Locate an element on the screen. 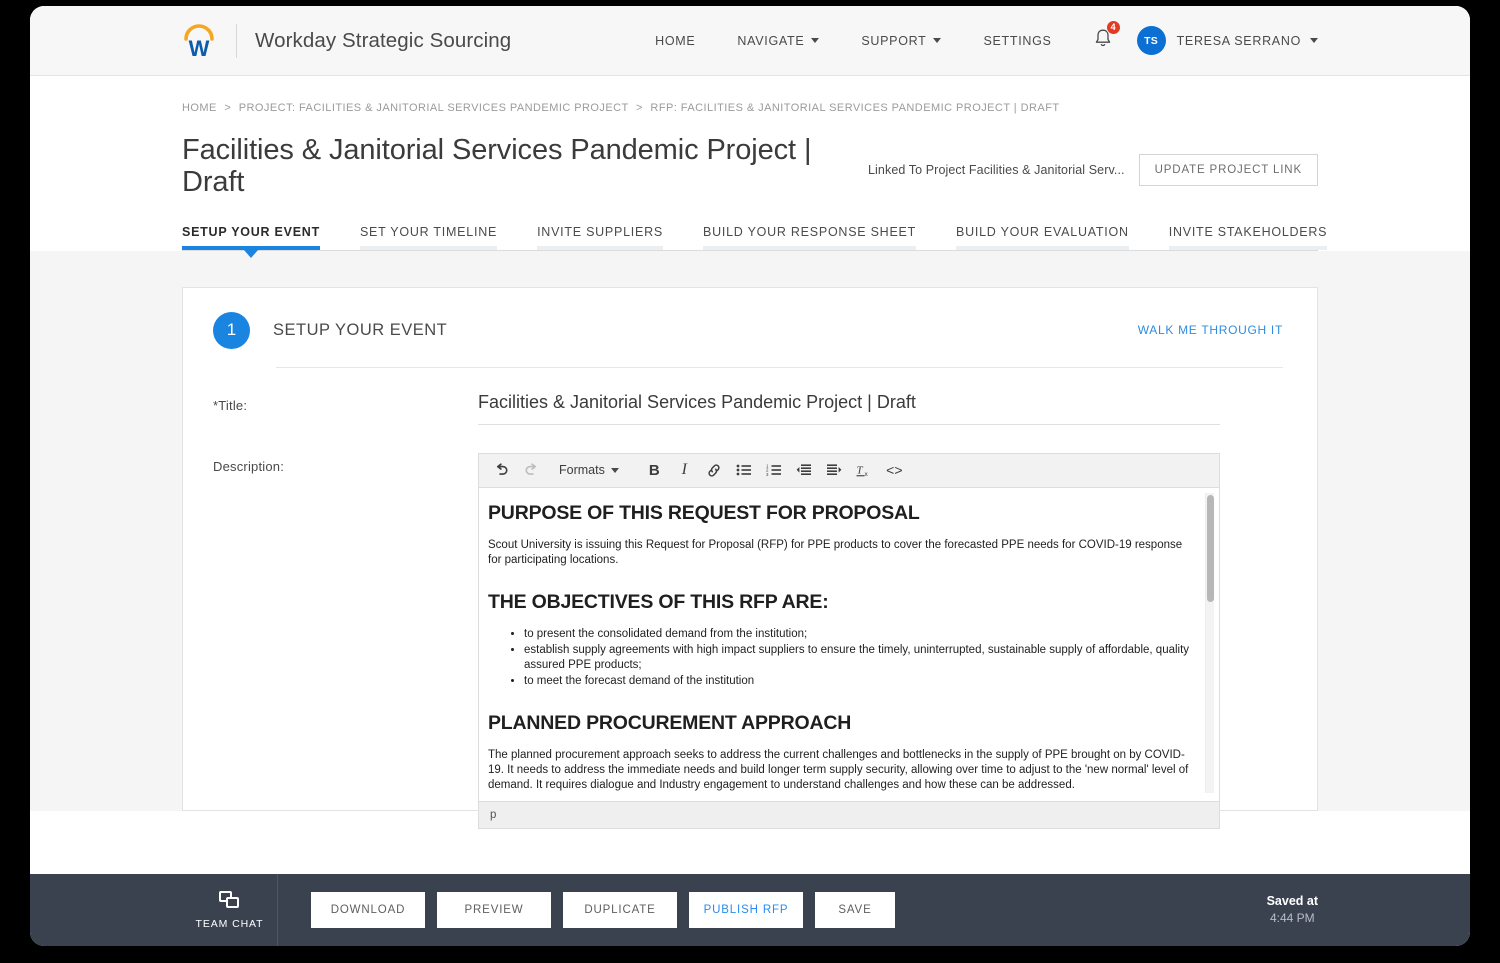  notification-count-badge: 4 is located at coordinates (1113, 27).